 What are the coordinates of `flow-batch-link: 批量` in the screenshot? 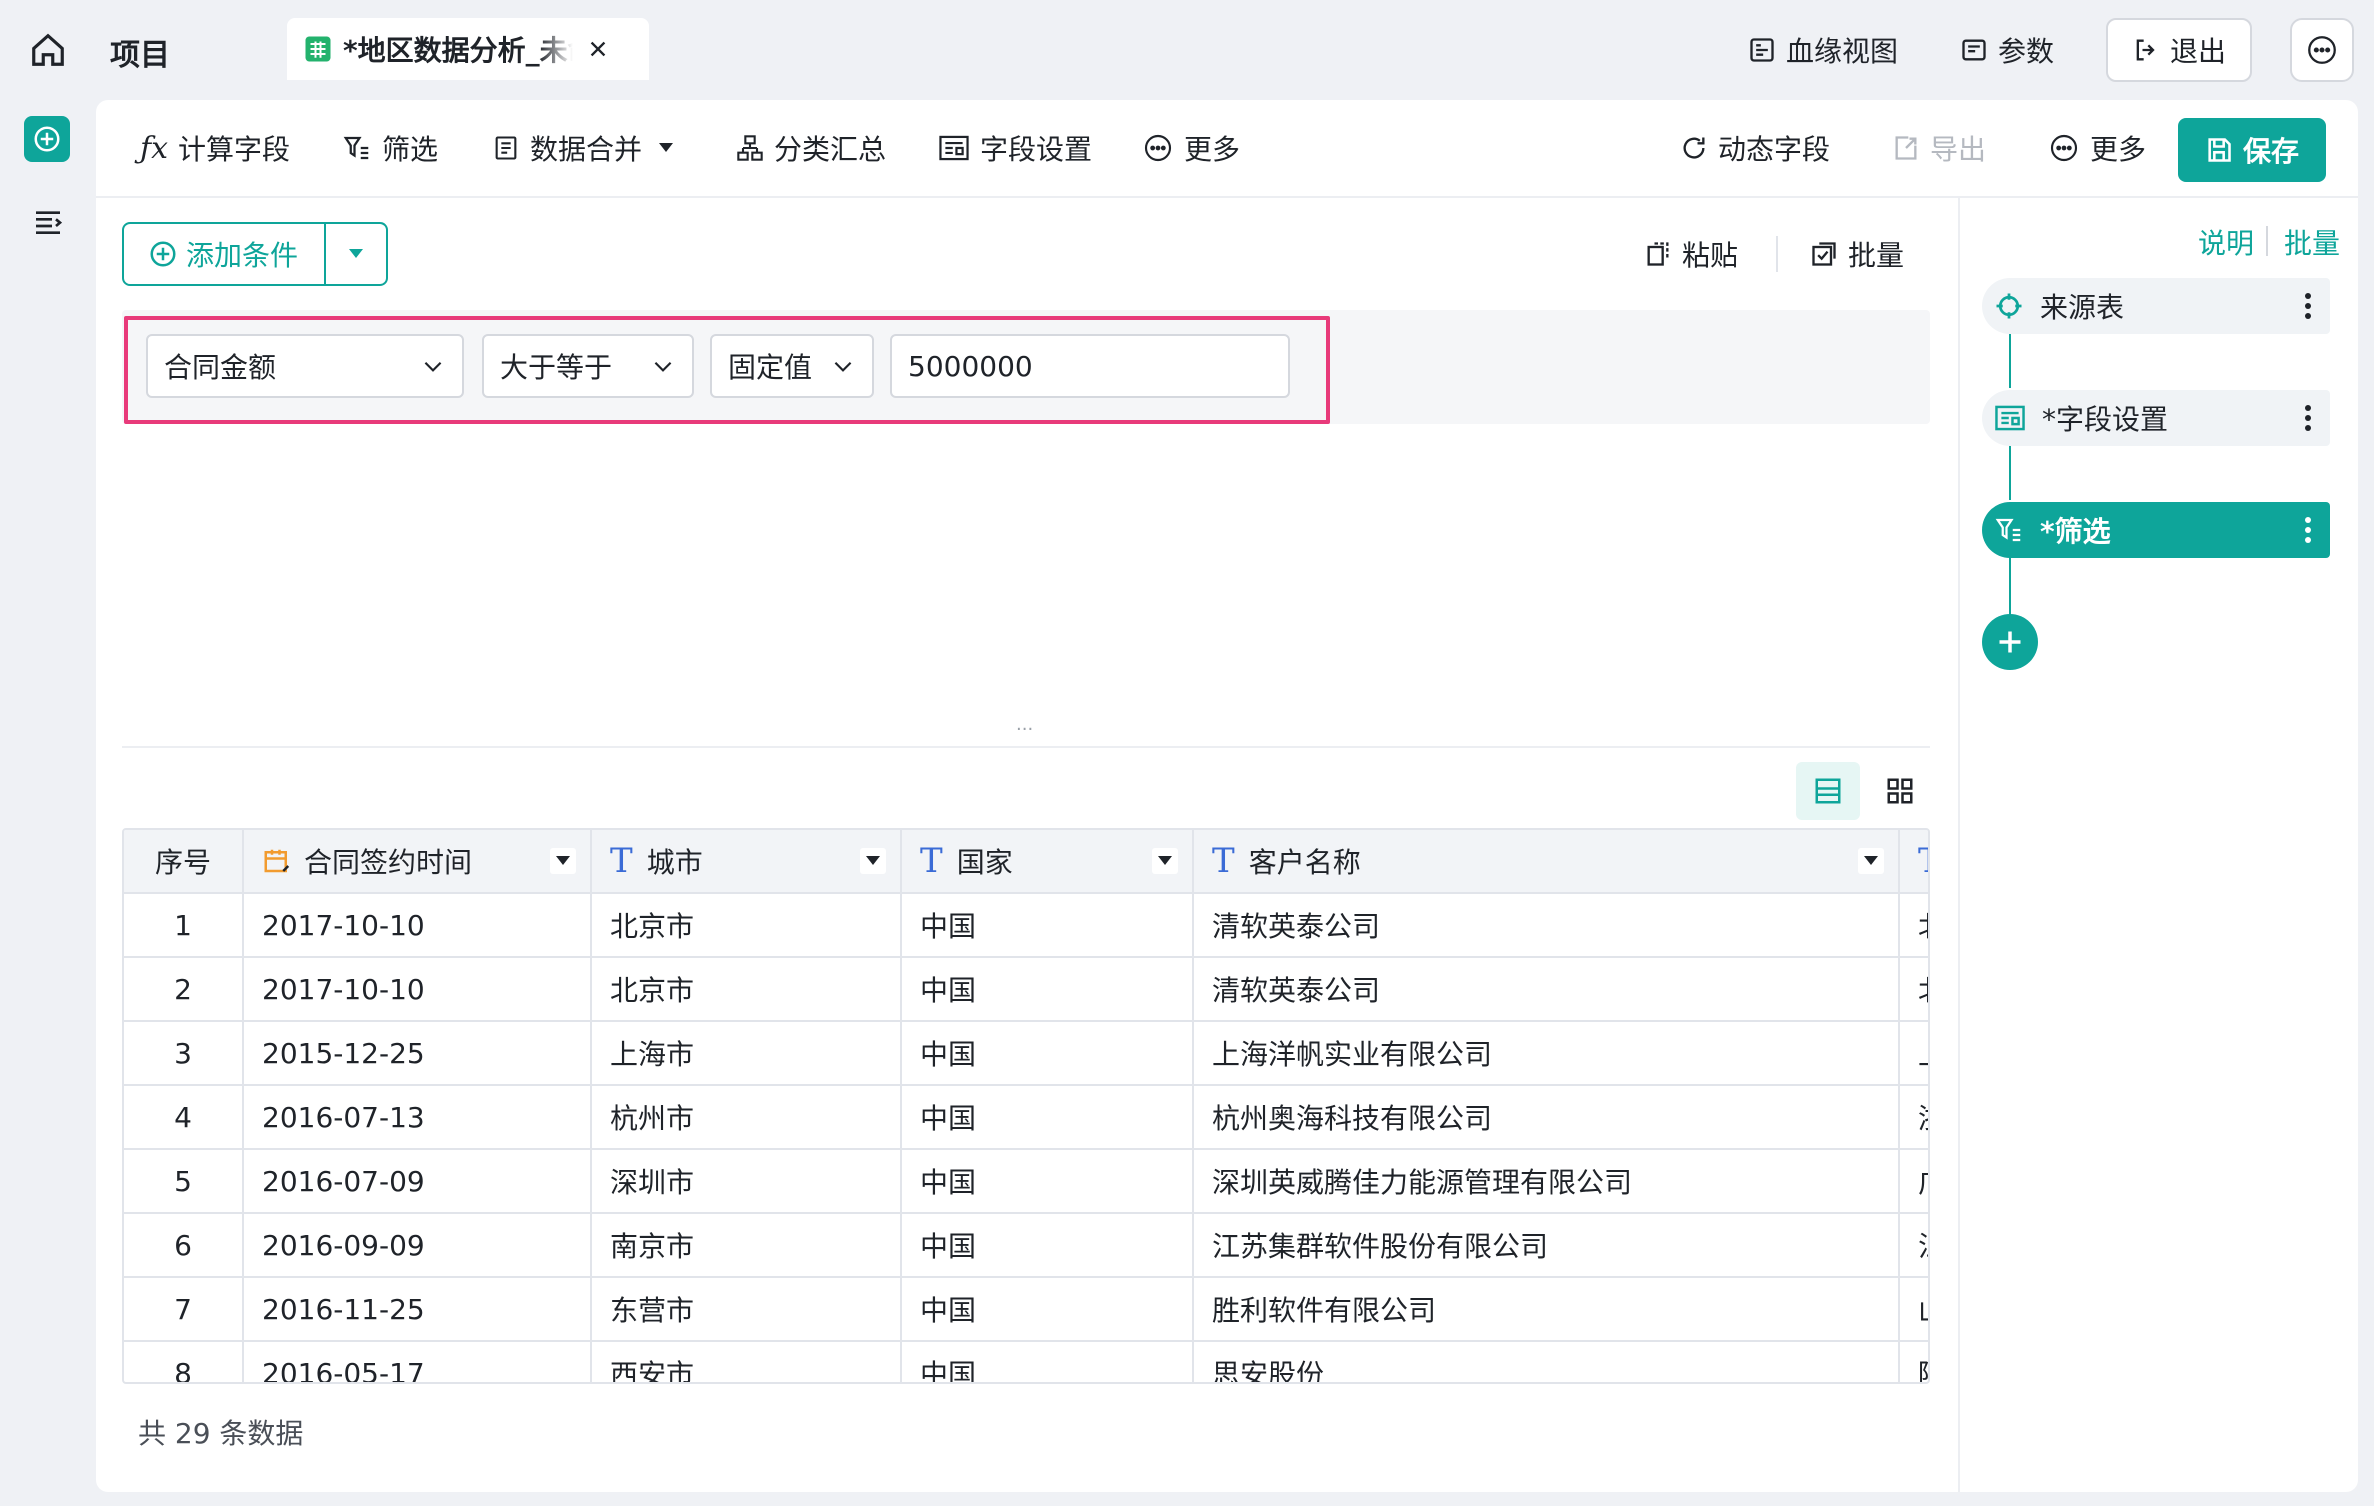 It's located at (2312, 242).